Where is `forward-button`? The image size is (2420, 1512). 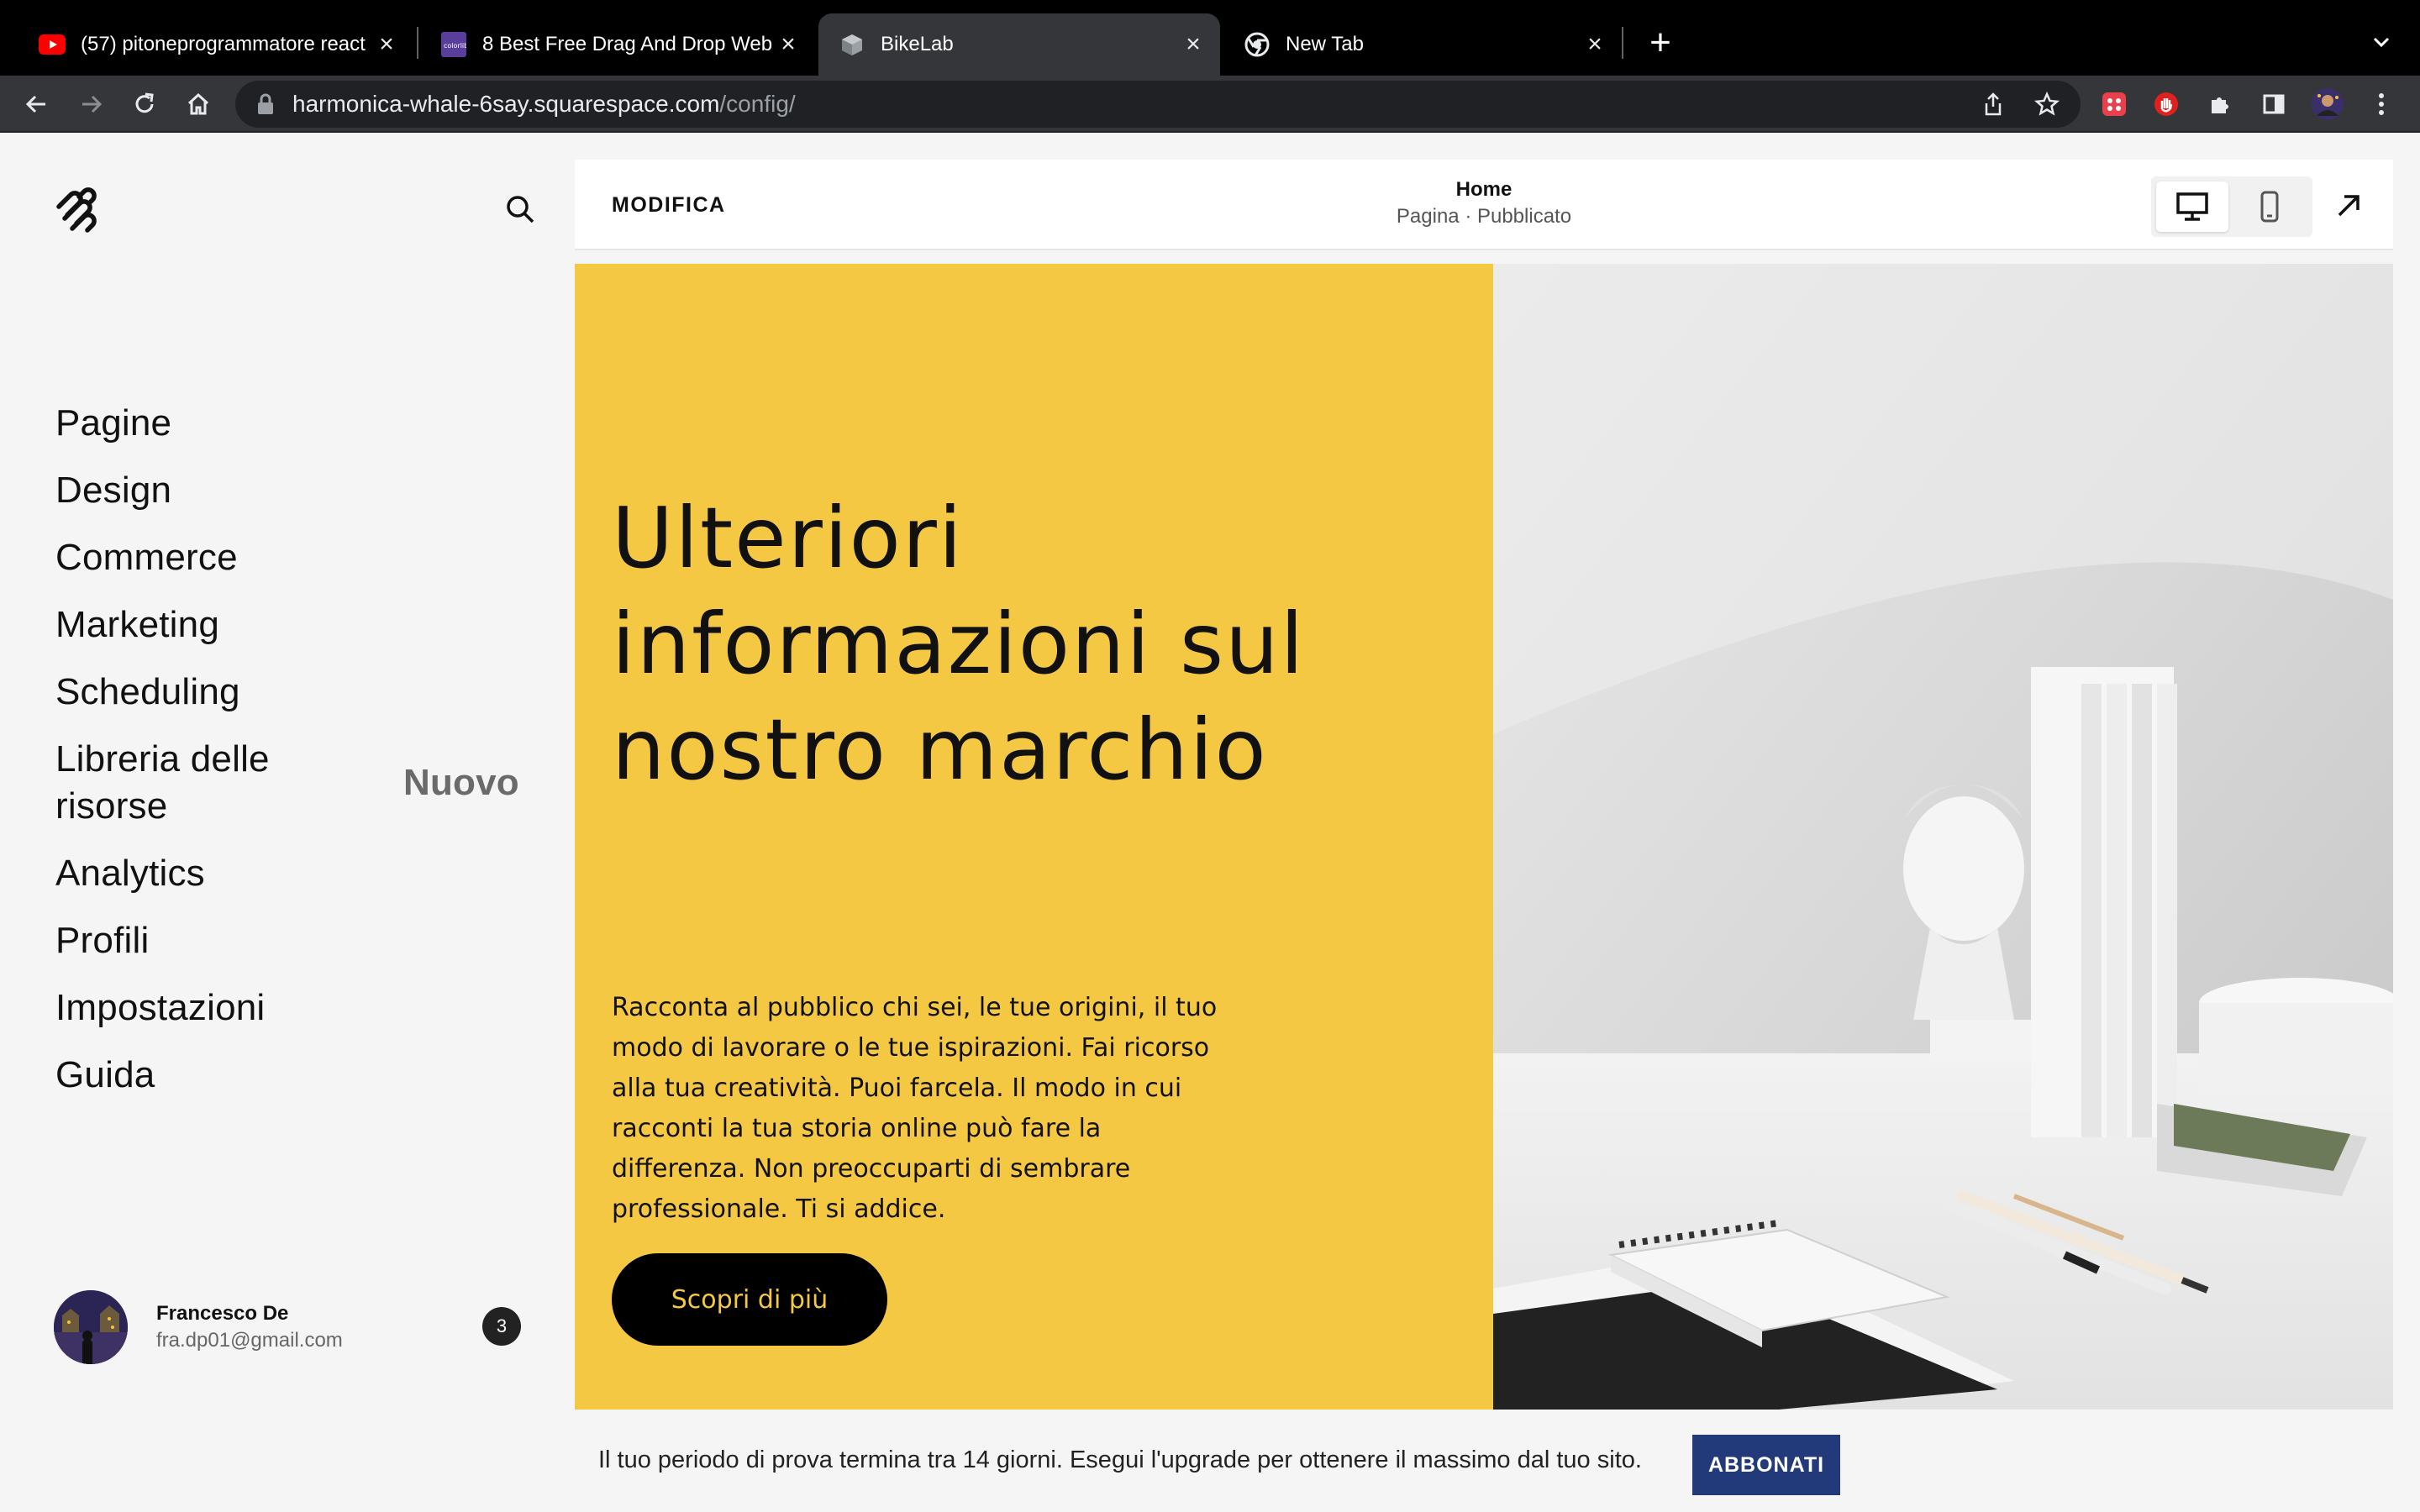 forward-button is located at coordinates (91, 104).